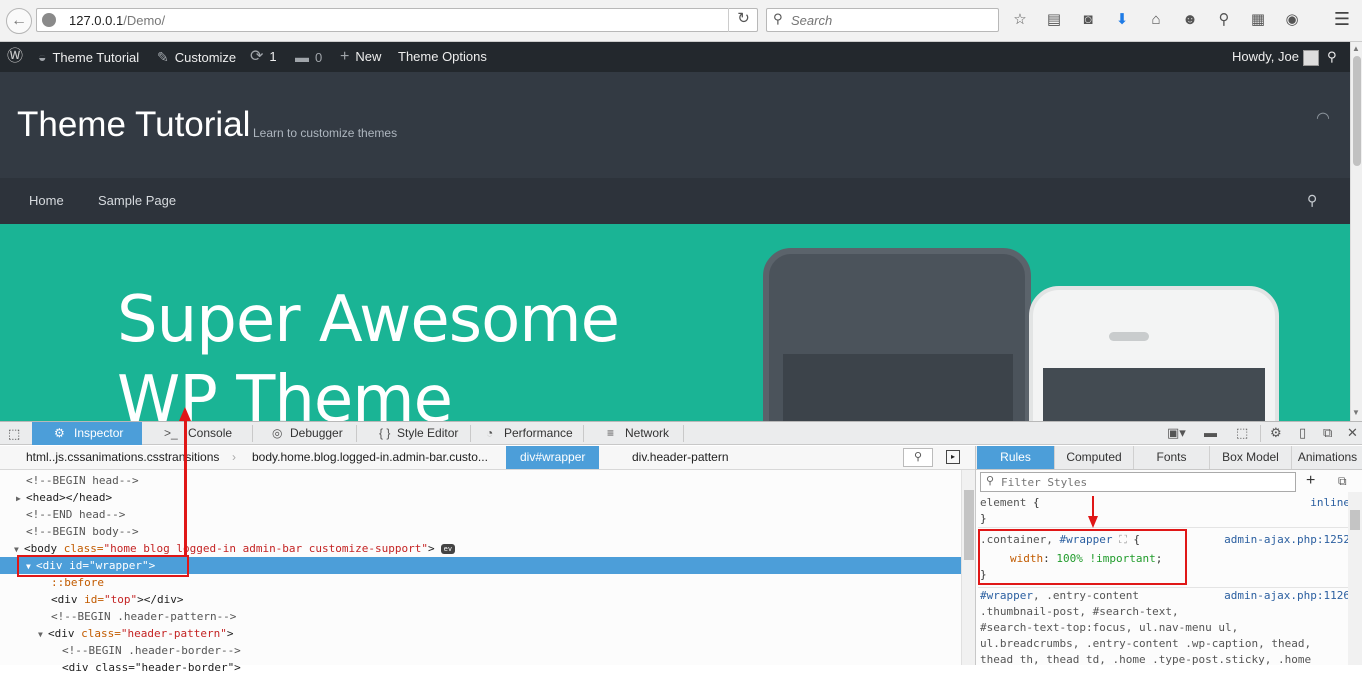  Describe the element at coordinates (1287, 596) in the screenshot. I see `rule-source-link: admin-ajax.php:1126` at that location.